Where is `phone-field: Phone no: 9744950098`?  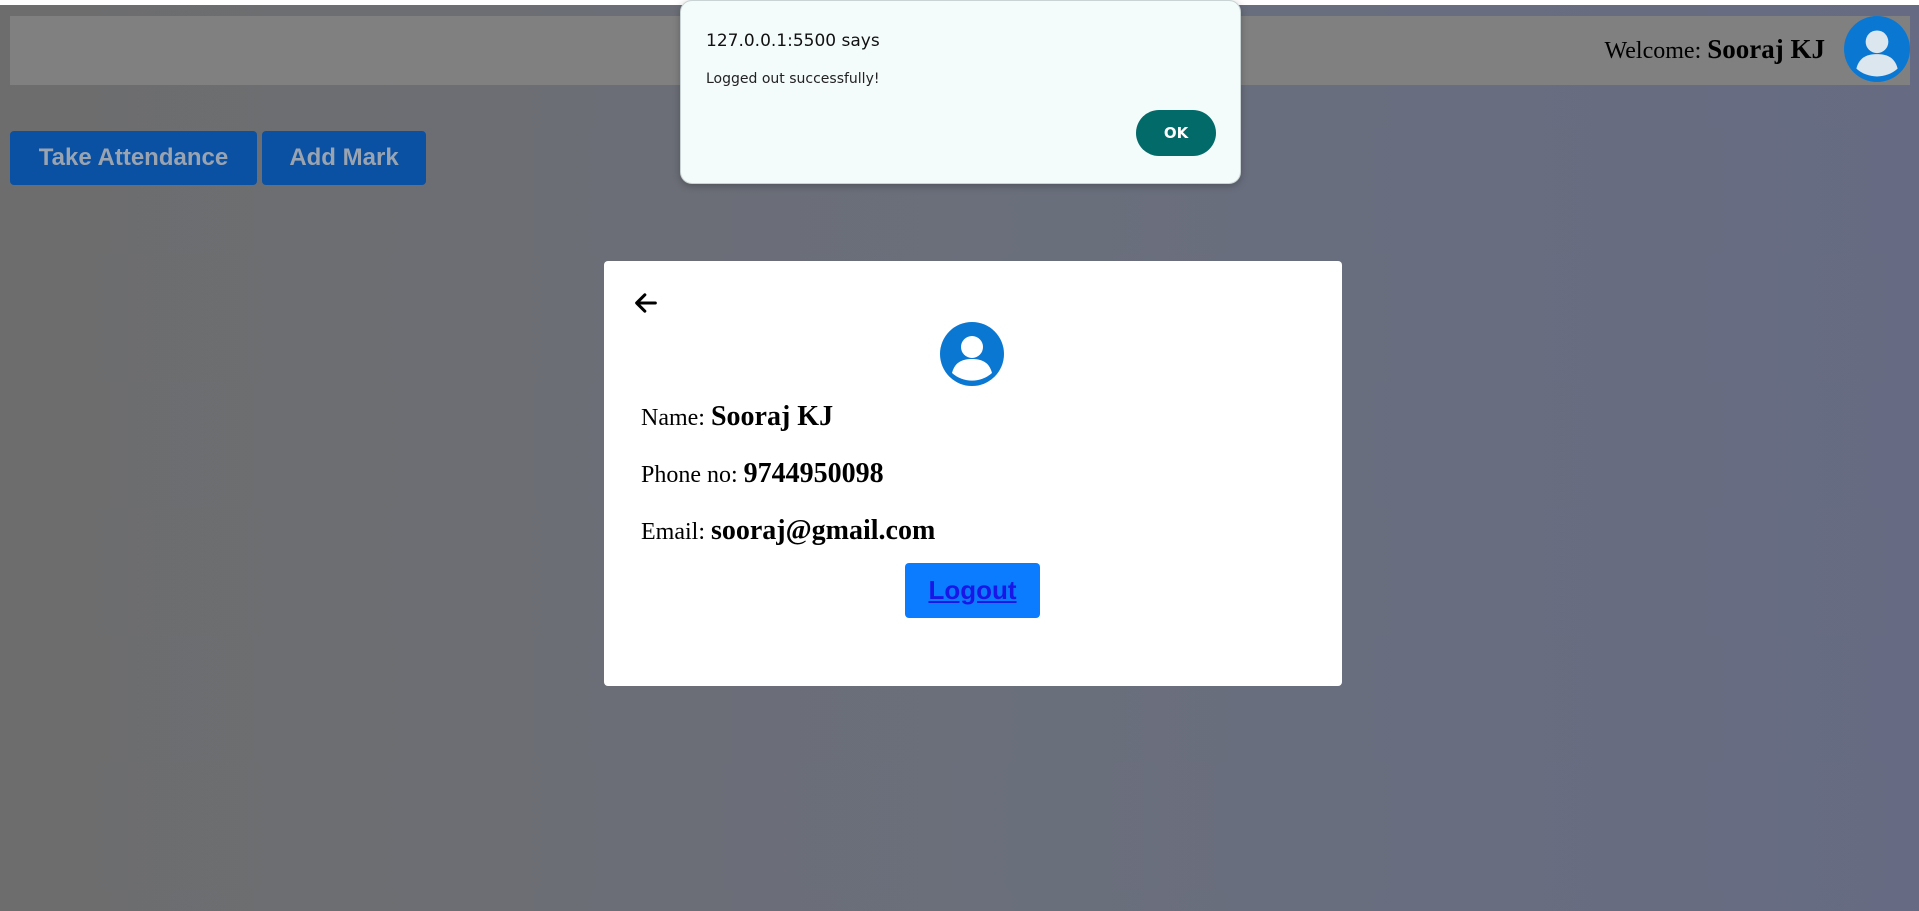
phone-field: Phone no: 9744950098 is located at coordinates (762, 474).